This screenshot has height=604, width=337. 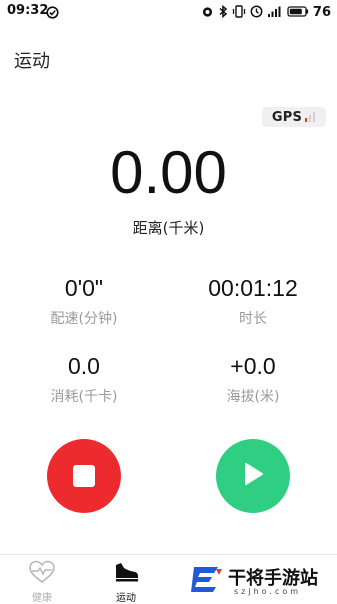 I want to click on play-icon, so click(x=253, y=476).